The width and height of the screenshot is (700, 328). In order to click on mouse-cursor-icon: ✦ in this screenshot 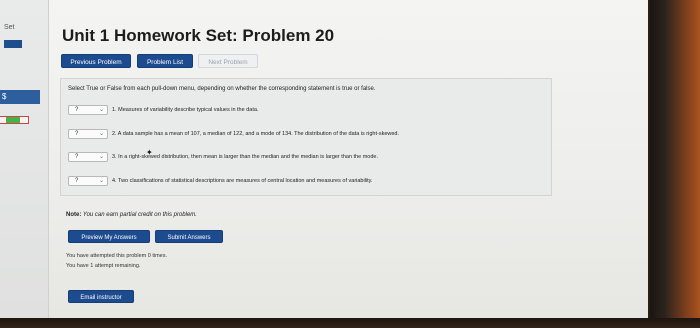, I will do `click(149, 152)`.